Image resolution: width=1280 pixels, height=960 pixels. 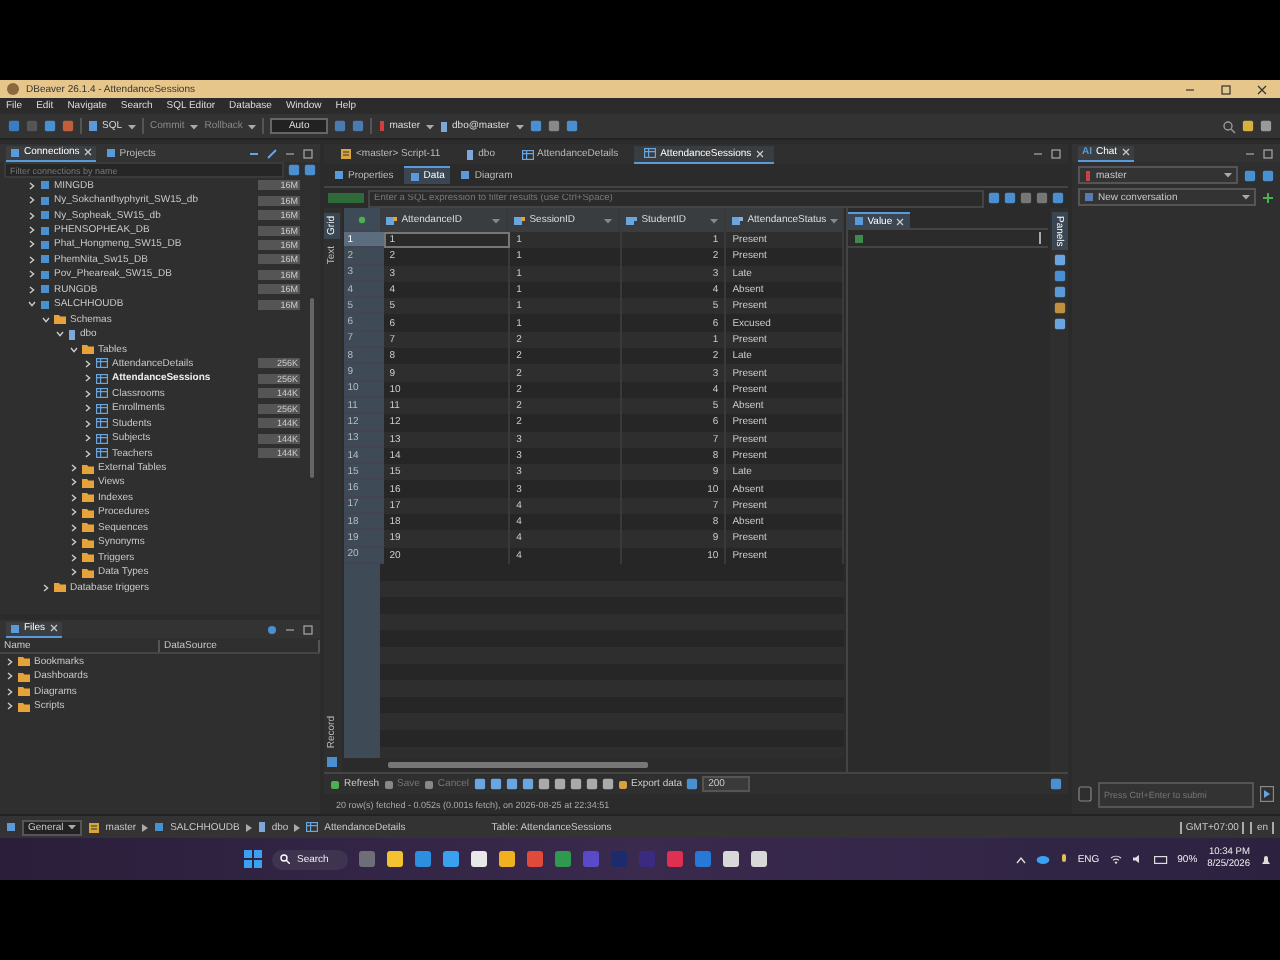 I want to click on collapse-icon, so click(x=254, y=153).